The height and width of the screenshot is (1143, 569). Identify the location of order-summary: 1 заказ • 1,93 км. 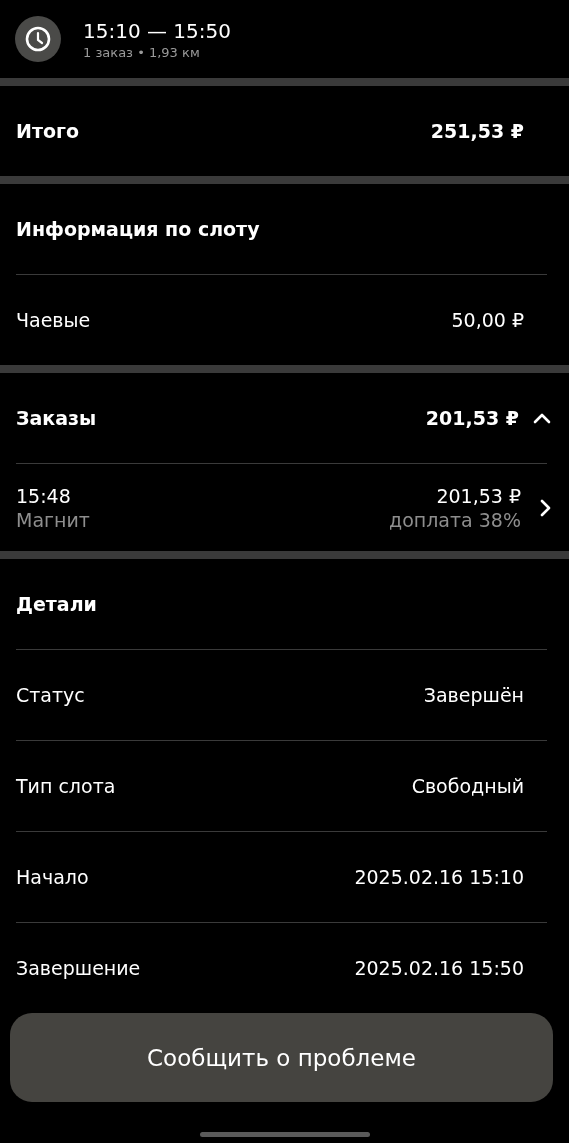
(142, 52).